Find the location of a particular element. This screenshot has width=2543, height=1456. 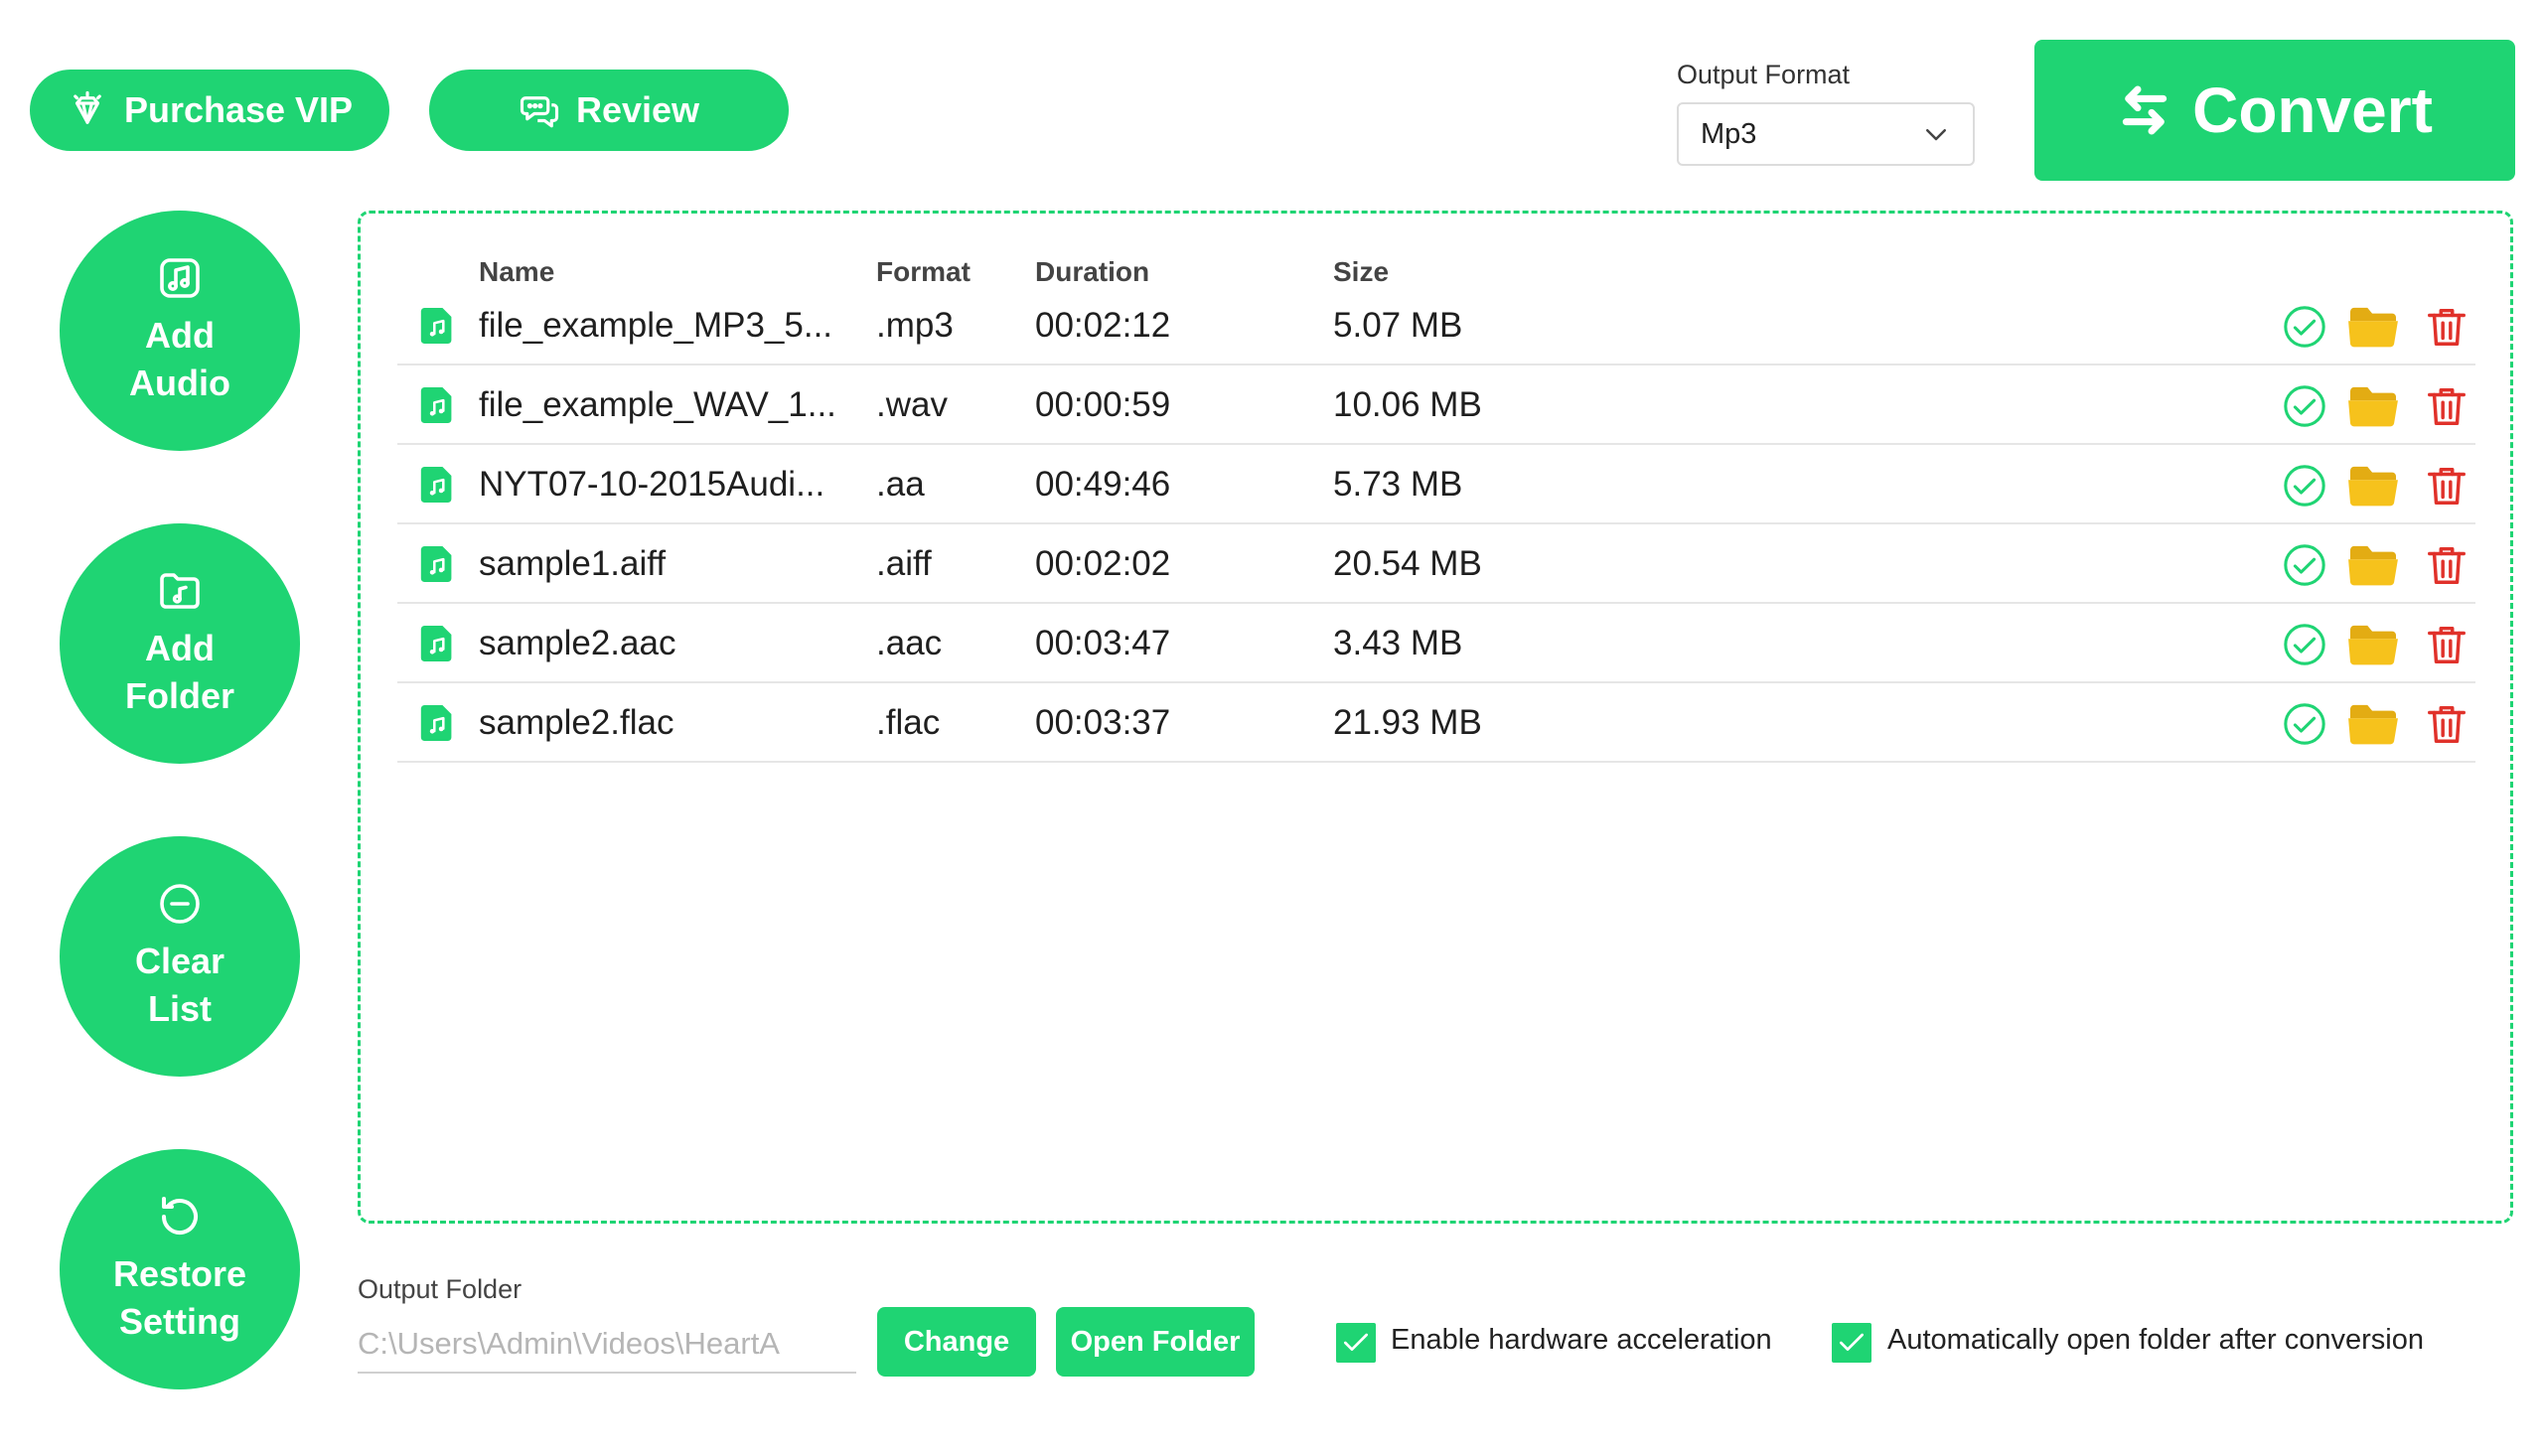

file-row: sample2.aac .aac 00:03:47 3.43 MB is located at coordinates (1436, 644).